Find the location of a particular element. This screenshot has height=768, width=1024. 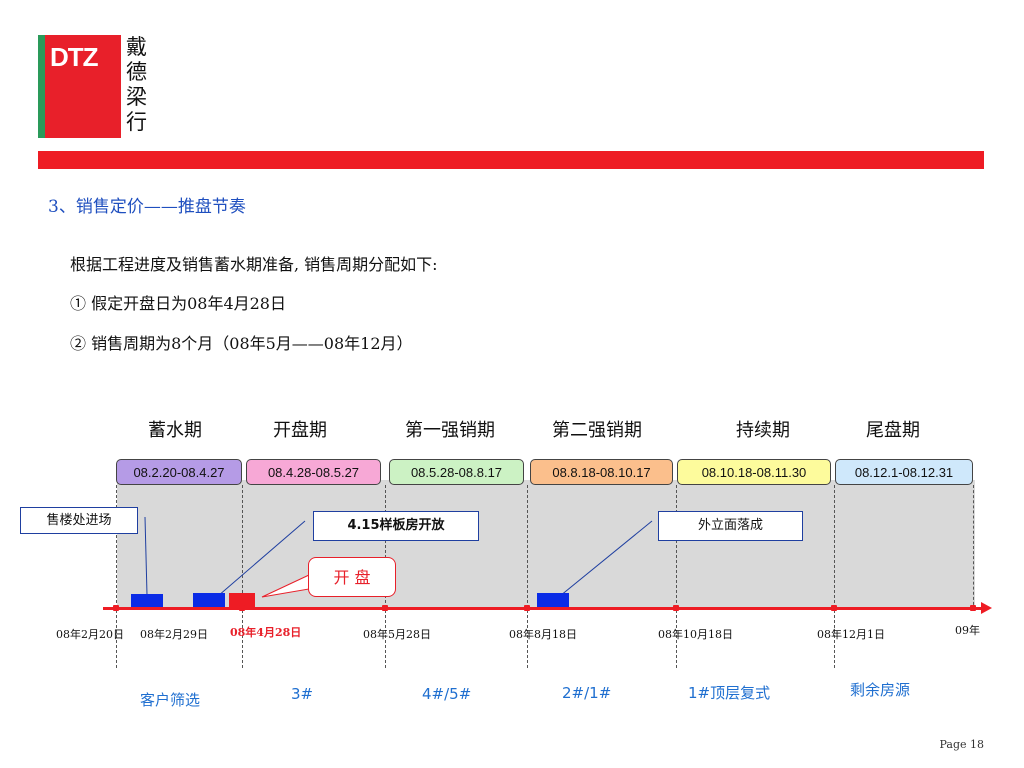

event-block-facade is located at coordinates (553, 600).